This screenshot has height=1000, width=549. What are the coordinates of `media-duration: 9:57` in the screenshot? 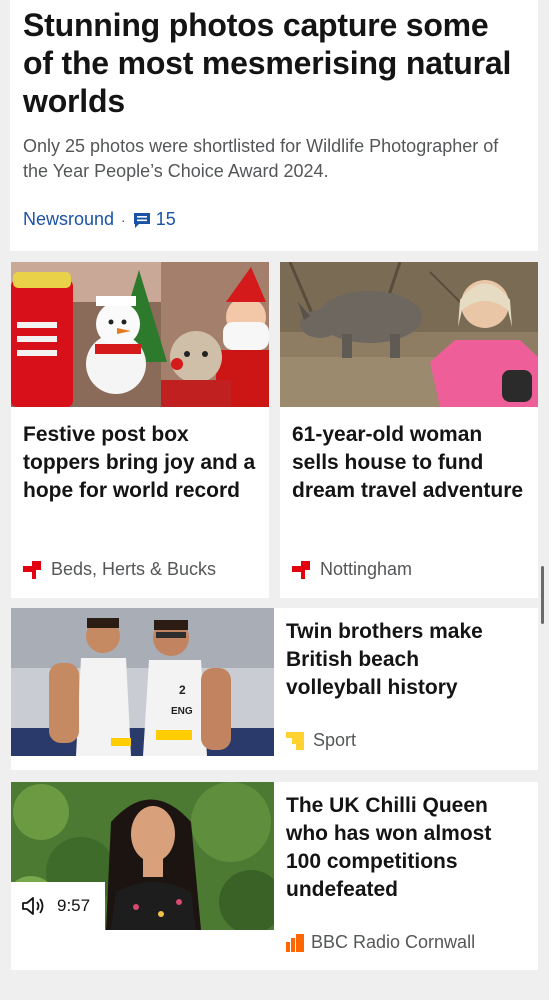 It's located at (74, 905).